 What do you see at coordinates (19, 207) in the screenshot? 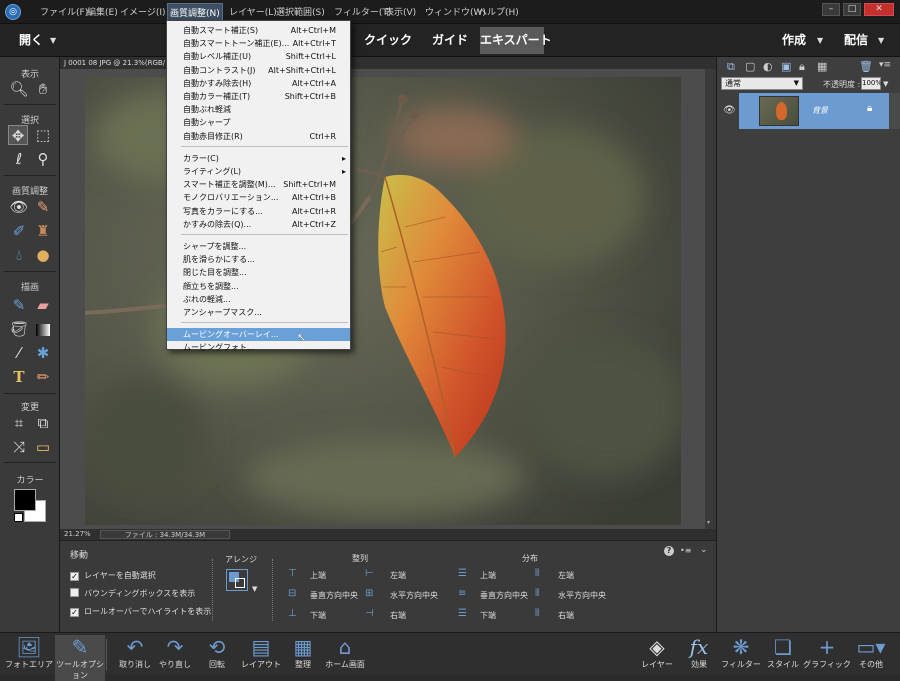
I see `red-eye-tool-icon: 👁︎` at bounding box center [19, 207].